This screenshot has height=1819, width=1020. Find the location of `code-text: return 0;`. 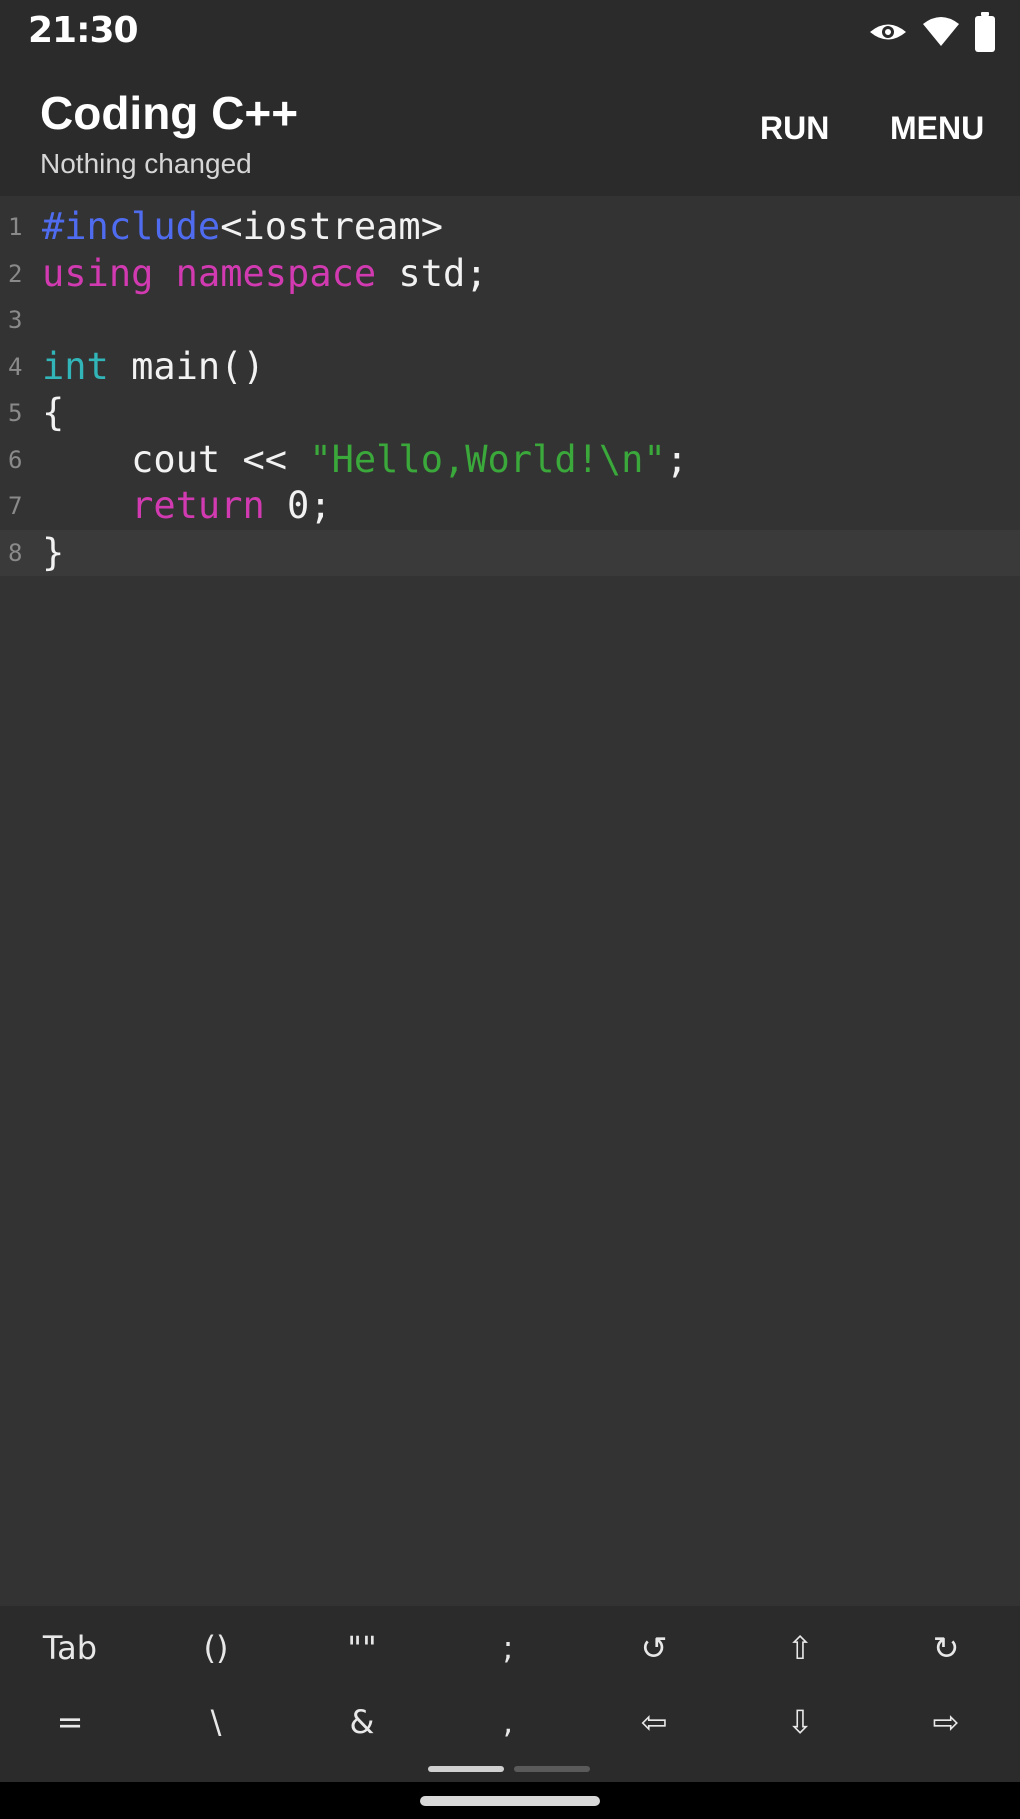

code-text: return 0; is located at coordinates (187, 506).